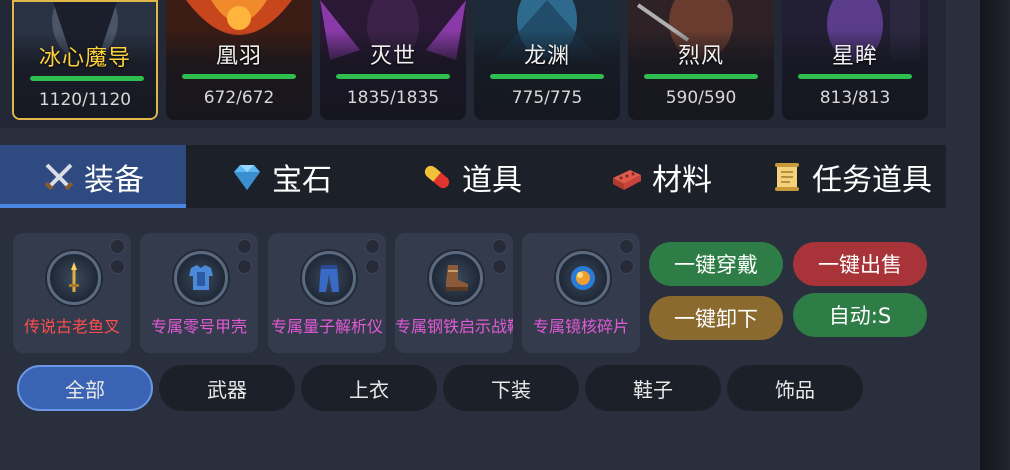 Image resolution: width=1010 pixels, height=470 pixels. I want to click on tab-label: 宝石, so click(302, 180).